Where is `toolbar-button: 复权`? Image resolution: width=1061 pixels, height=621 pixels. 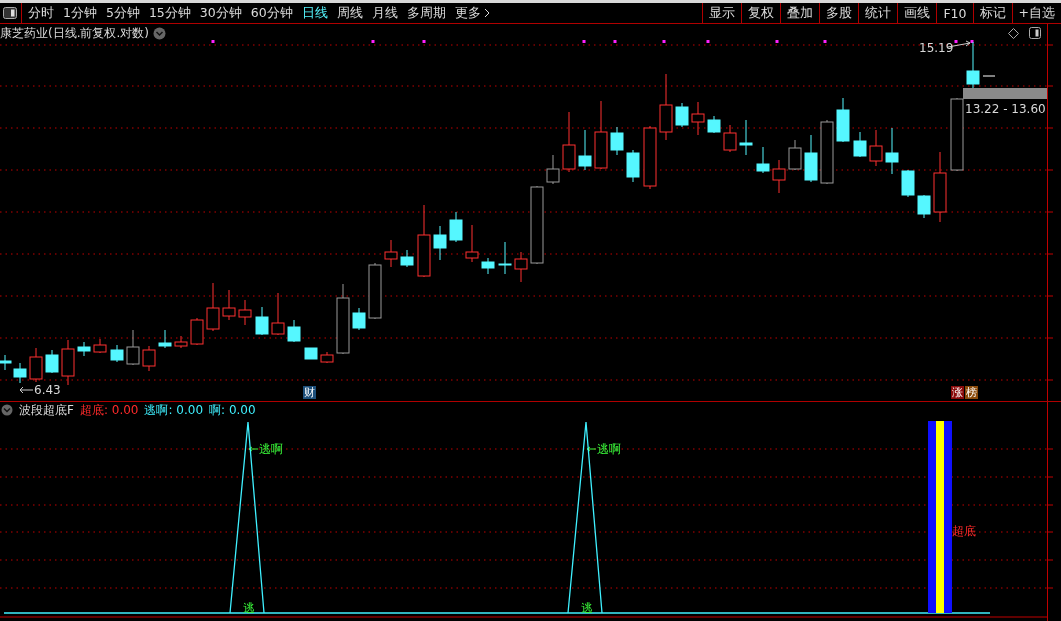 toolbar-button: 复权 is located at coordinates (761, 13).